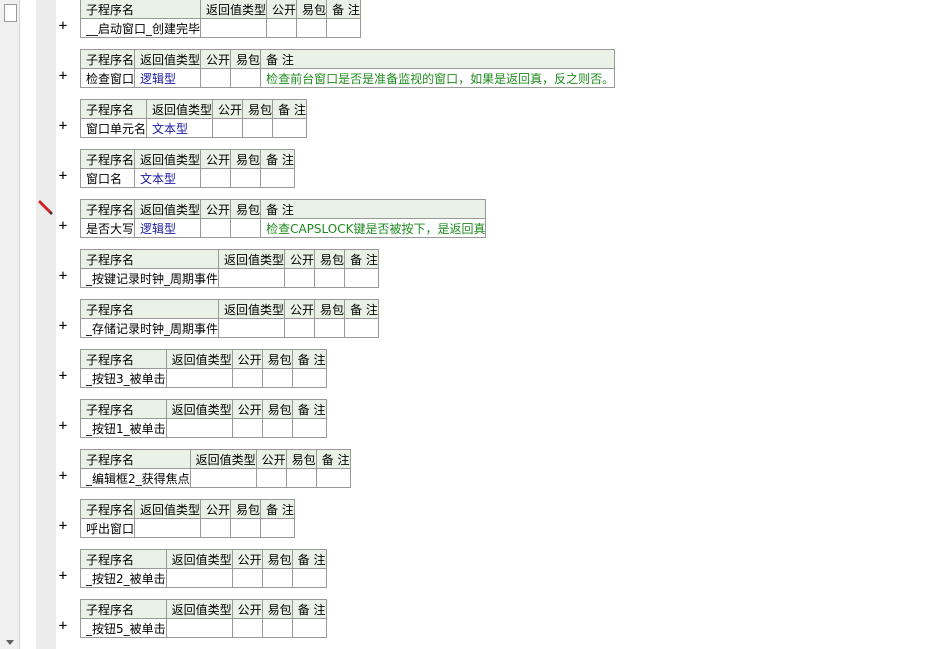 This screenshot has height=649, width=936. What do you see at coordinates (10, 642) in the screenshot?
I see `scroll-down-arrow-icon` at bounding box center [10, 642].